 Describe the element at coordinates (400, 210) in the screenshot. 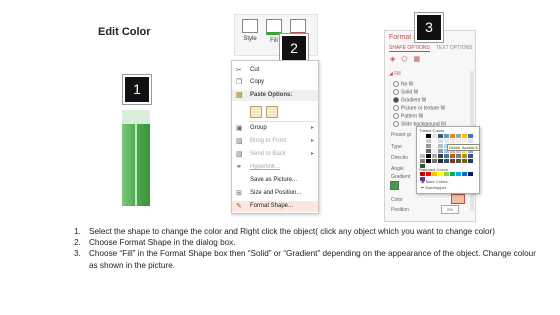

I see `position-label: Position` at that location.